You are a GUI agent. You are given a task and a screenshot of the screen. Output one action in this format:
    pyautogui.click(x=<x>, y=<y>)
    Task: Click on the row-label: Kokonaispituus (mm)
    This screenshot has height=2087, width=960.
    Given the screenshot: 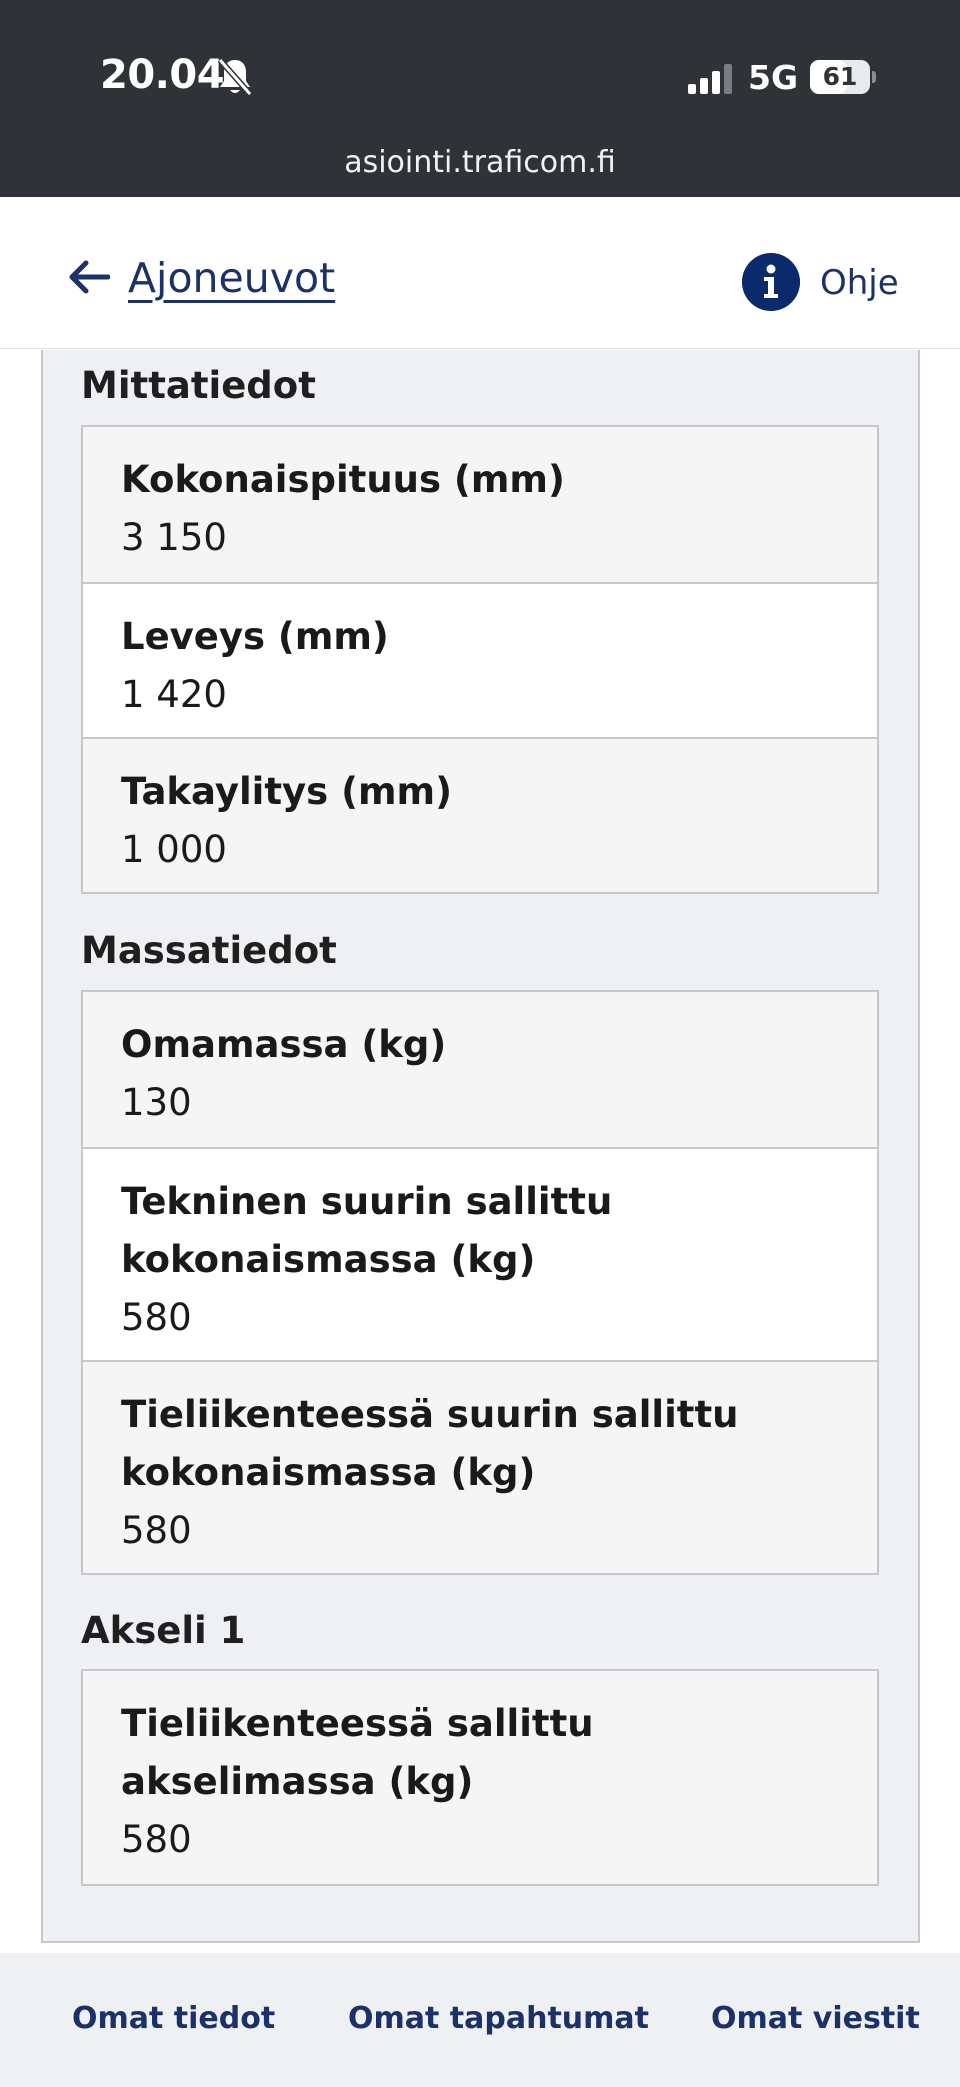 What is the action you would take?
    pyautogui.click(x=343, y=479)
    